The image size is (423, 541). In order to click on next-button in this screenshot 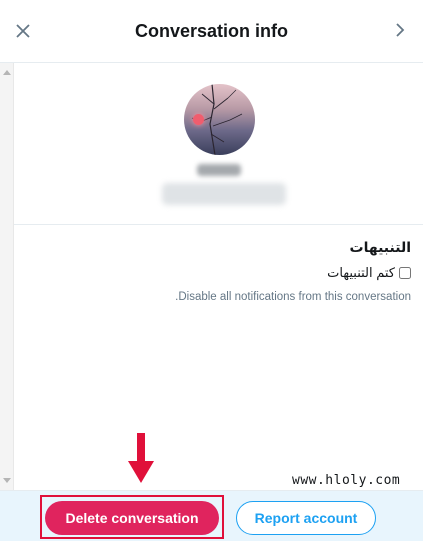, I will do `click(400, 30)`.